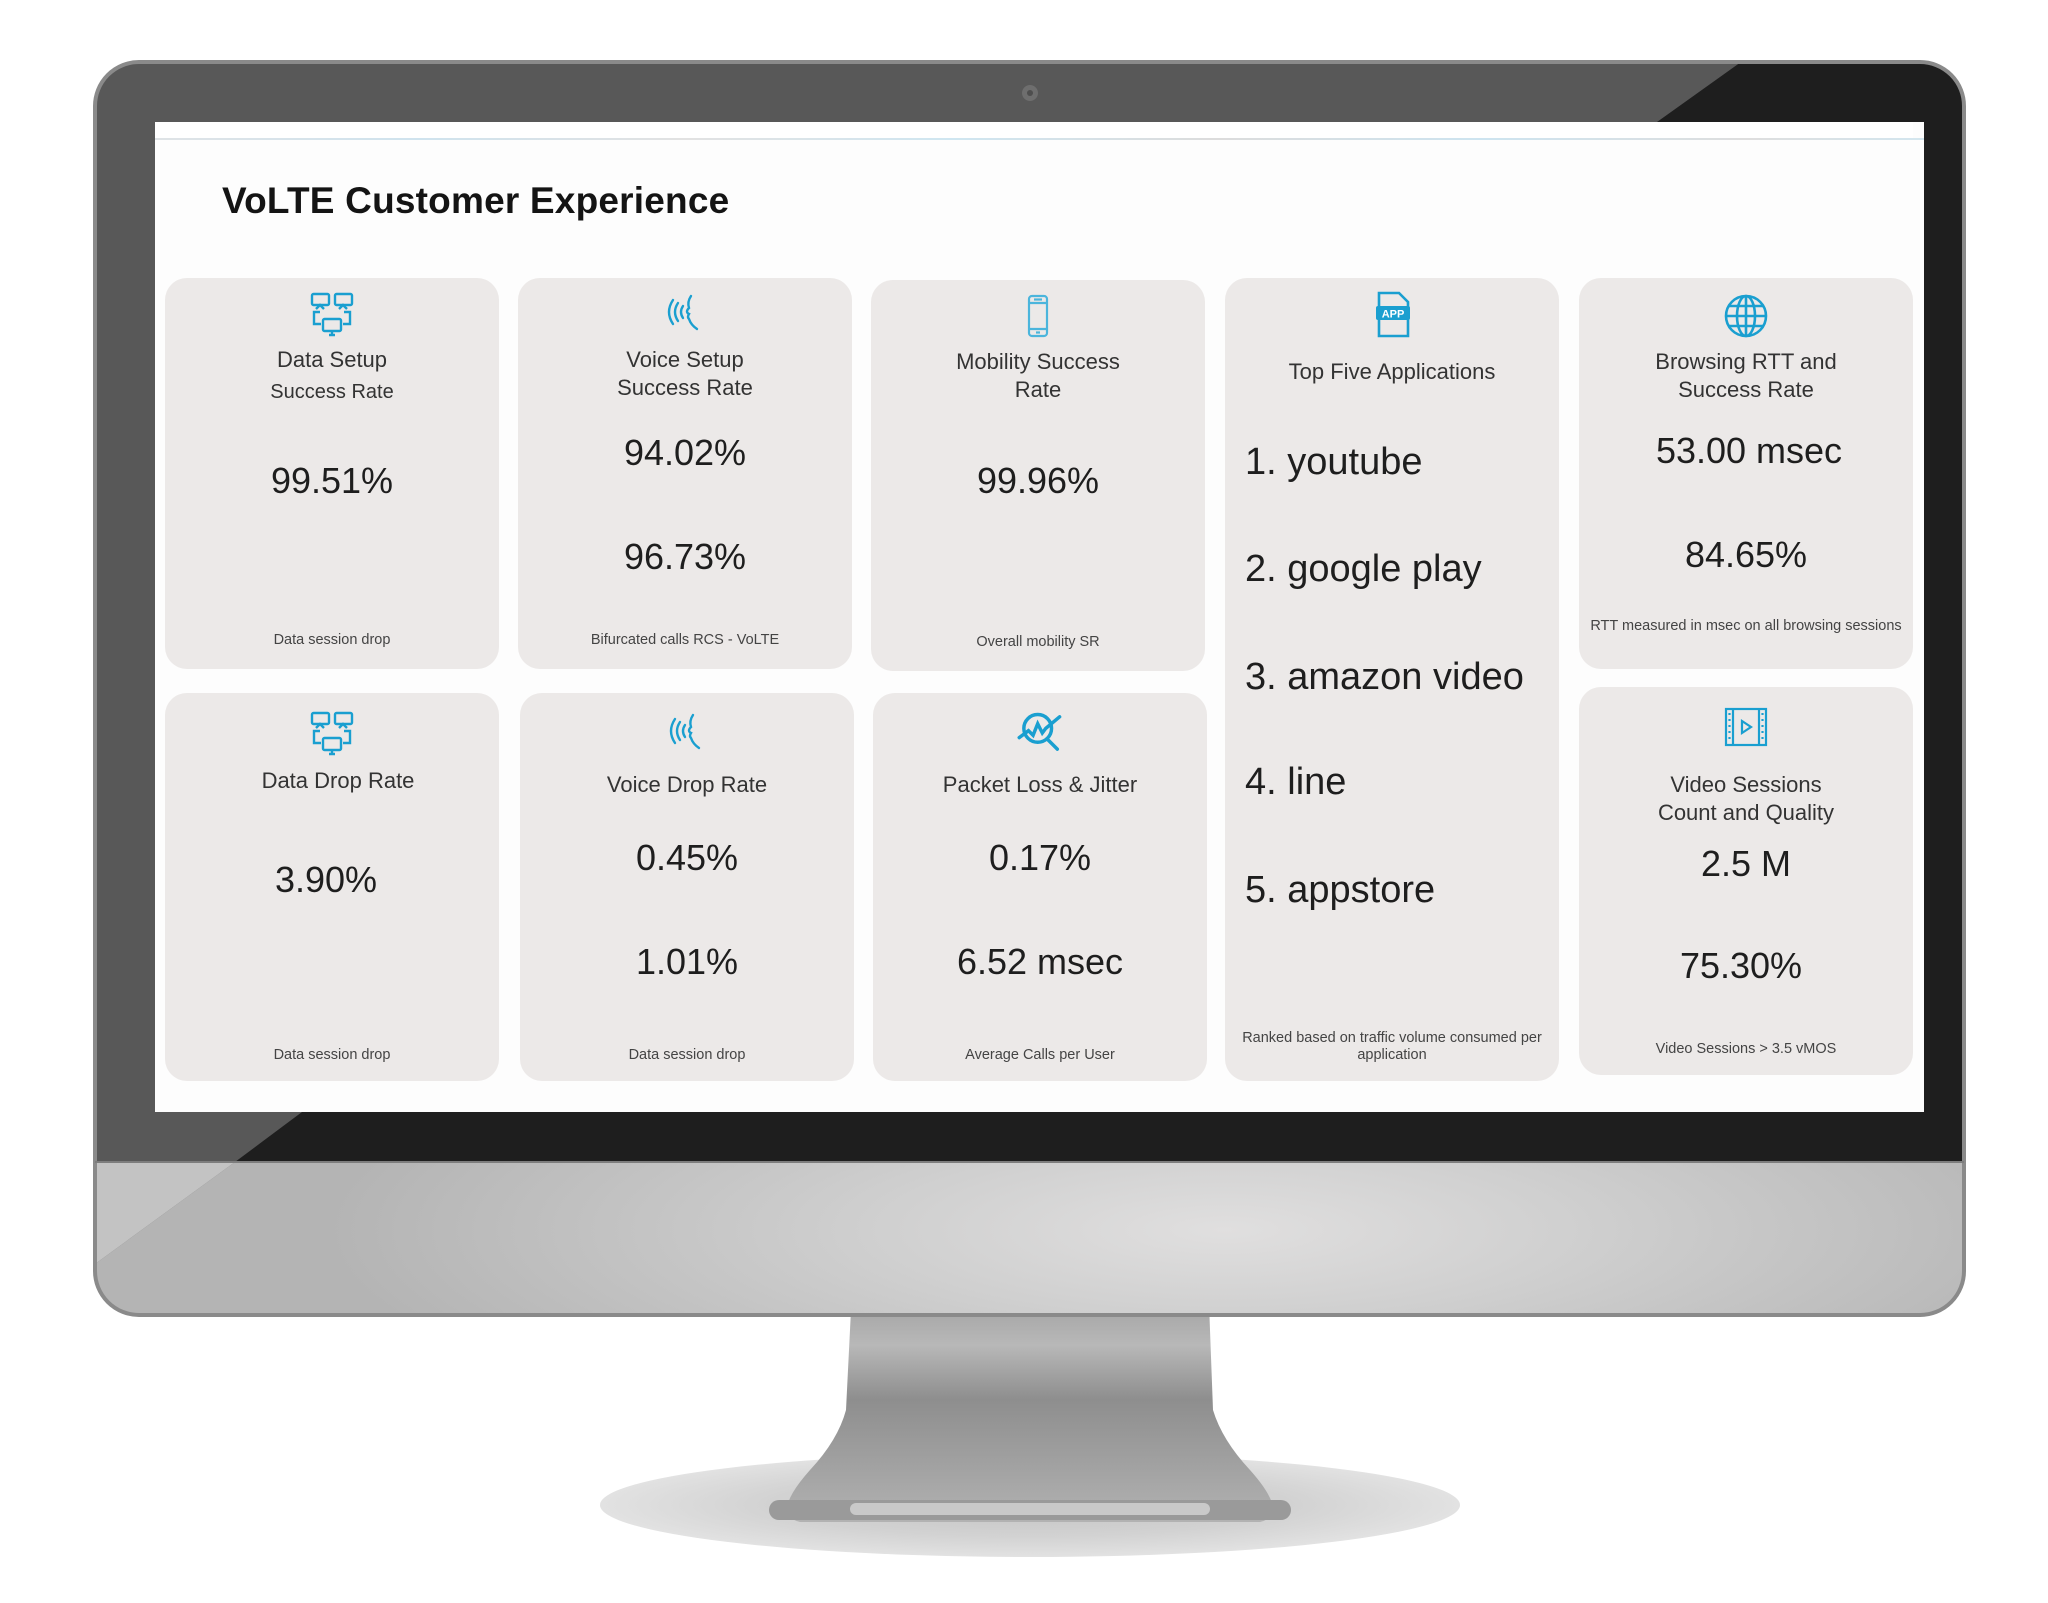 The height and width of the screenshot is (1603, 2048). Describe the element at coordinates (685, 640) in the screenshot. I see `card-footnote: Bifurcated calls RCS - VoLTE` at that location.